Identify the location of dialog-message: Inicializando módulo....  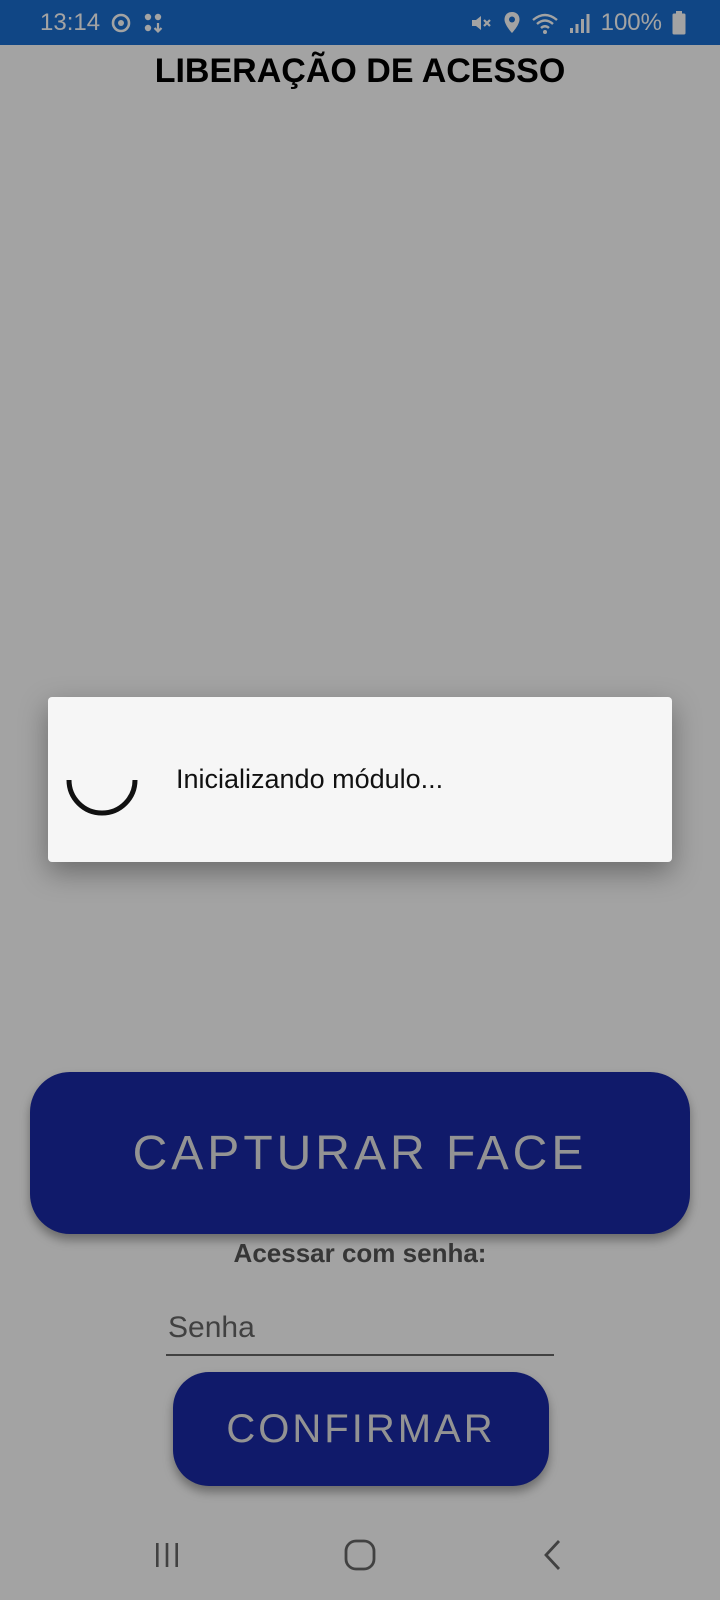
(310, 779).